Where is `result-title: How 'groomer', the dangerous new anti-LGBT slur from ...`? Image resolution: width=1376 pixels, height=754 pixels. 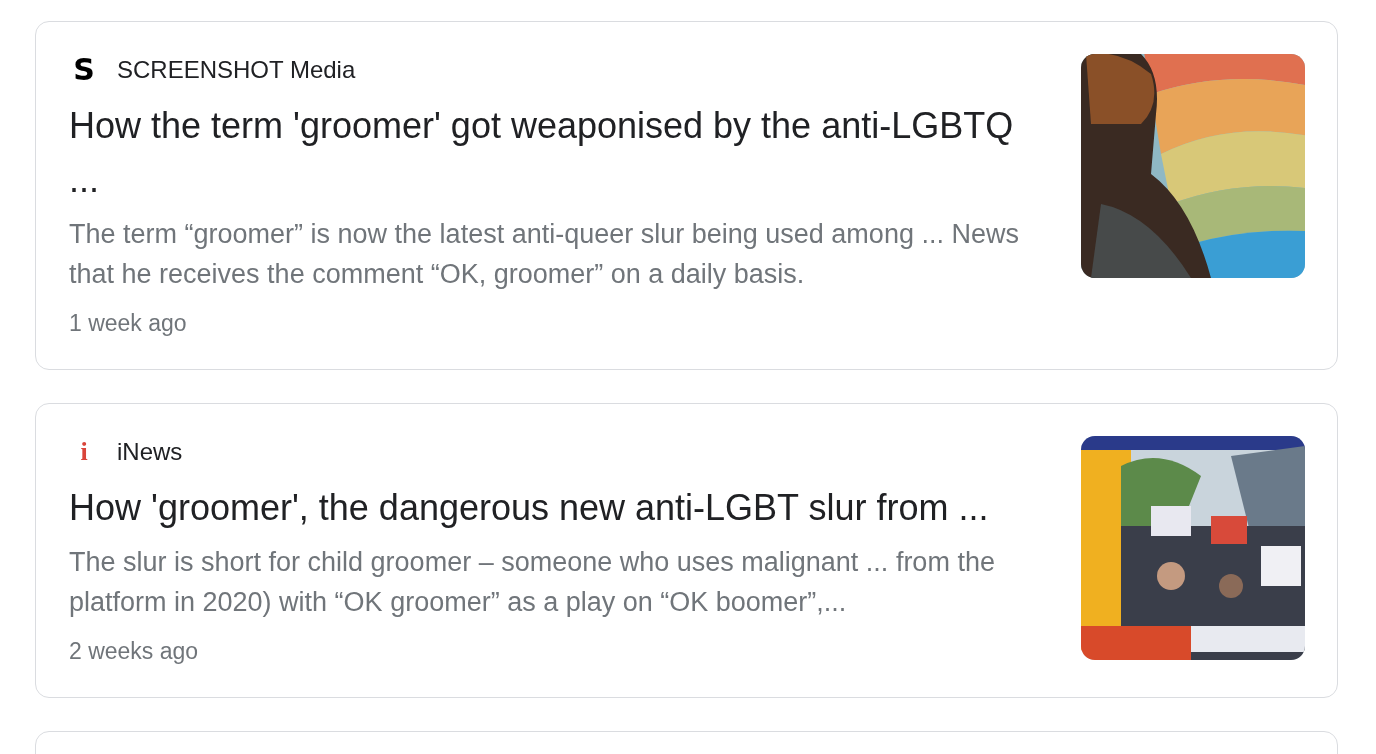 result-title: How 'groomer', the dangerous new anti-LGBT slur from ... is located at coordinates (554, 508).